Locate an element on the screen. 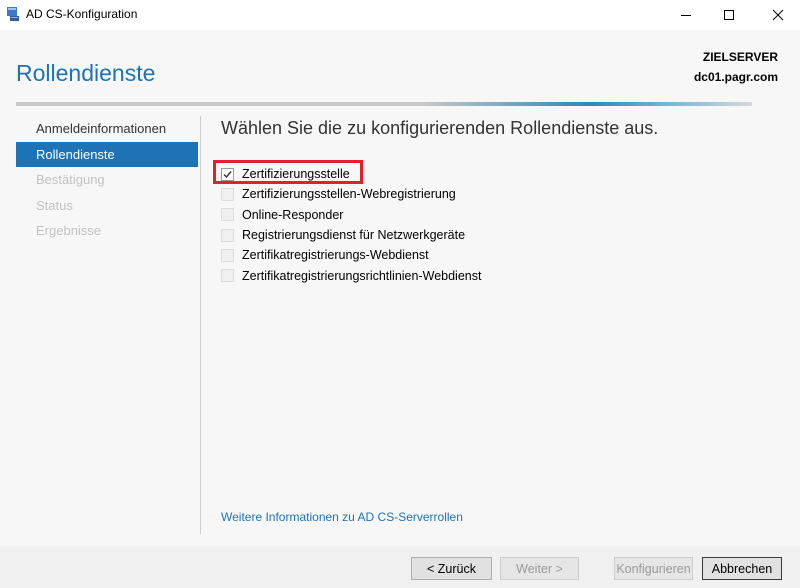 The width and height of the screenshot is (800, 588). maximize-button is located at coordinates (728, 15).